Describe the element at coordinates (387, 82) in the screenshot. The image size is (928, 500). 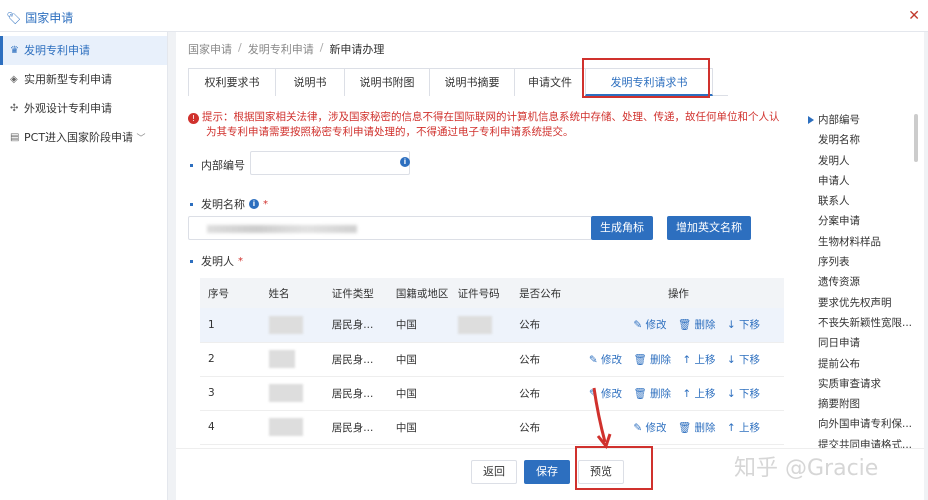
I see `tab-drawings: 说明书附图` at that location.